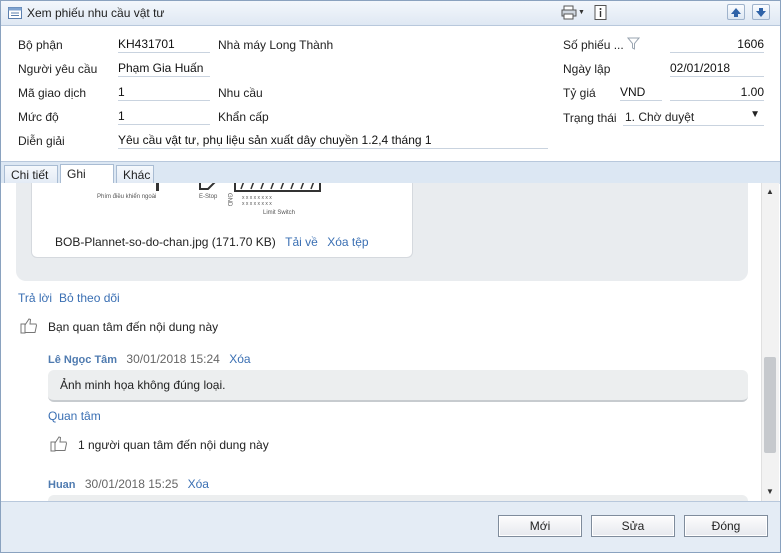 The image size is (781, 553). I want to click on comment-time: 30/01/2018 15:24, so click(173, 359).